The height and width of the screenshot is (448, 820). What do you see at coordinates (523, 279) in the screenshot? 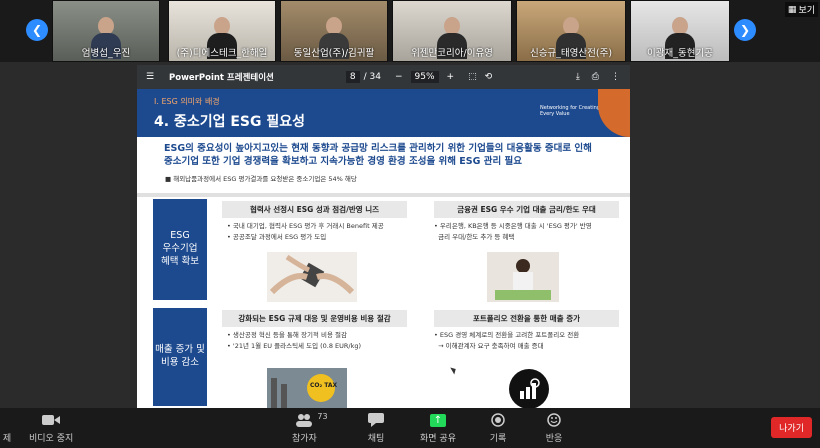
I see `bank-illustration` at bounding box center [523, 279].